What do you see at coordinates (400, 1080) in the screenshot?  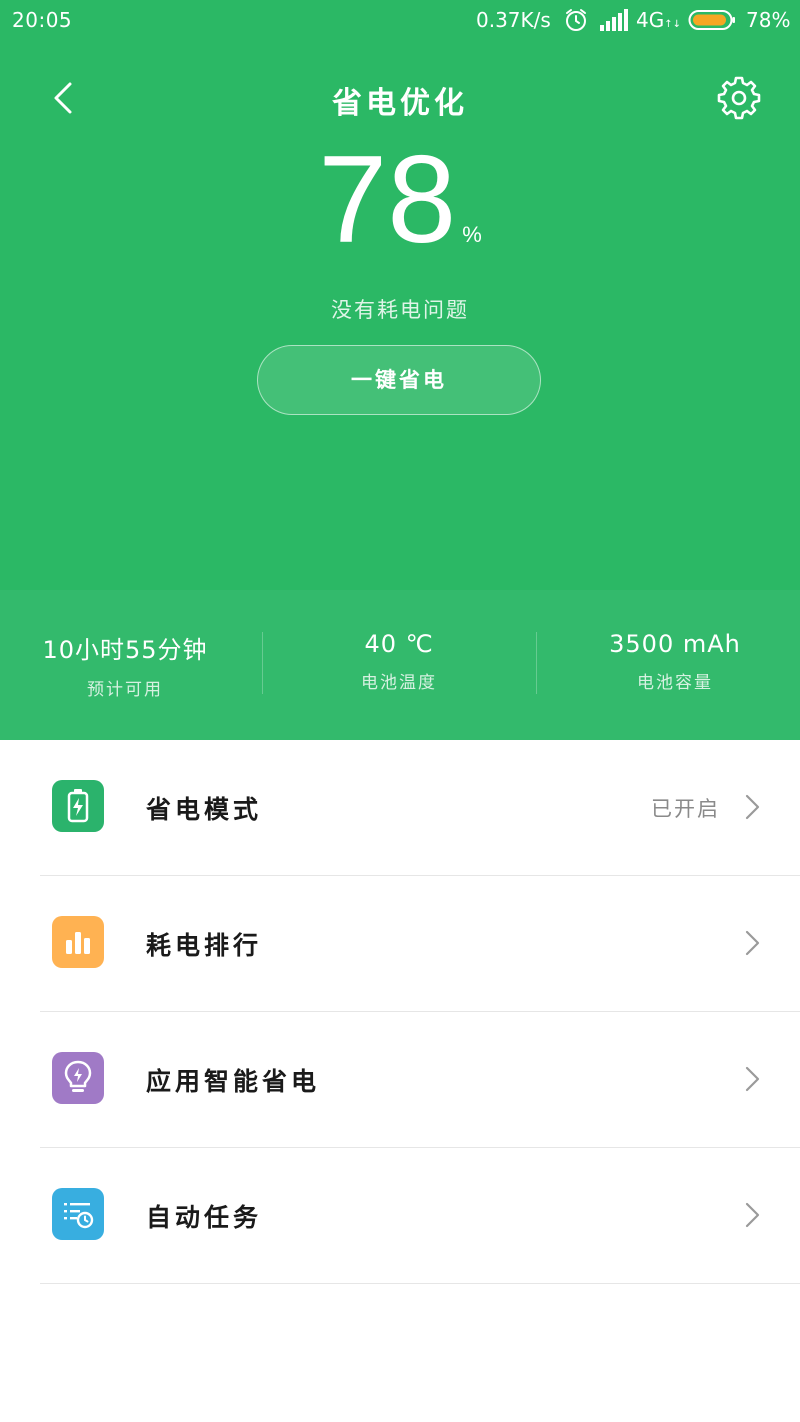 I see `menu-item-app-smart-saving: 应用智能省电` at bounding box center [400, 1080].